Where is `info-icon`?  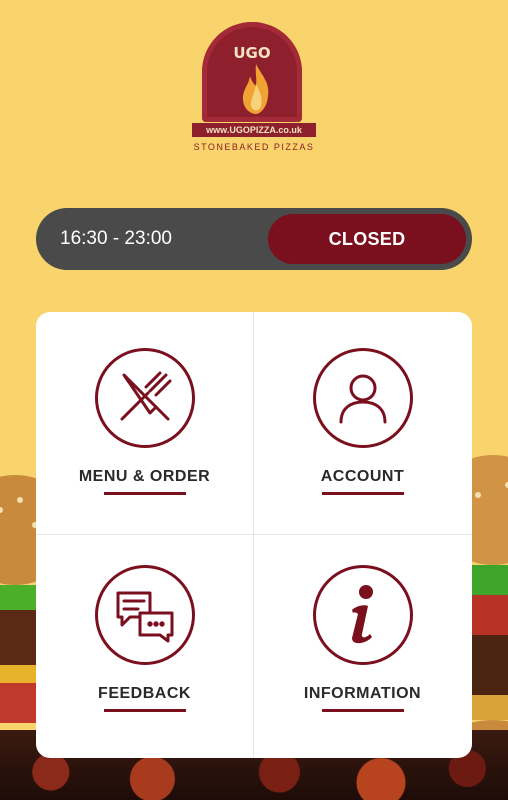
info-icon is located at coordinates (362, 614).